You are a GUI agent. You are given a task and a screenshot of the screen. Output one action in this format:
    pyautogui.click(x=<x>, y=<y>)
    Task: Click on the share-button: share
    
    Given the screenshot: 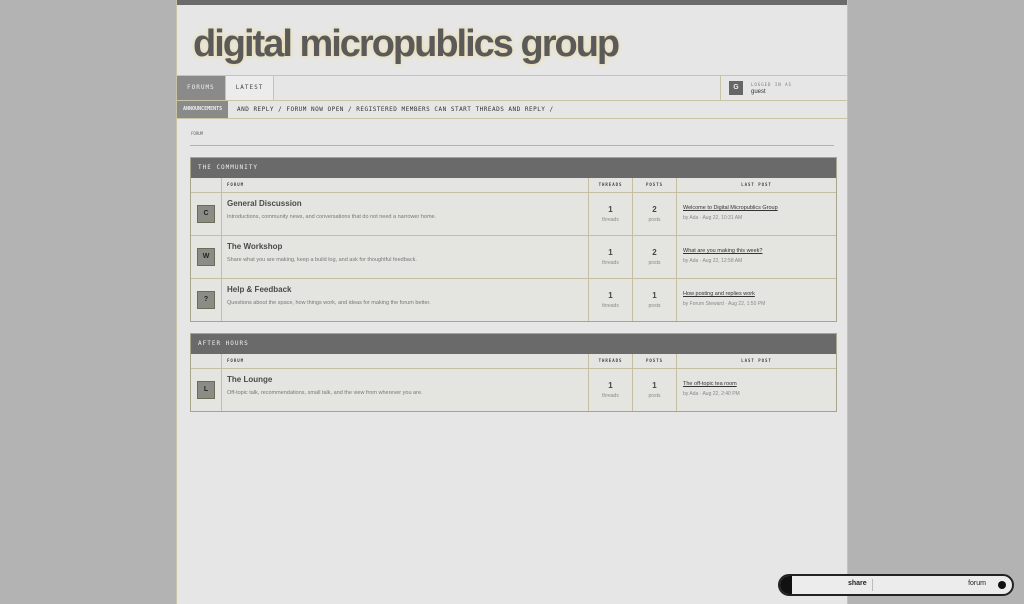 What is the action you would take?
    pyautogui.click(x=857, y=583)
    